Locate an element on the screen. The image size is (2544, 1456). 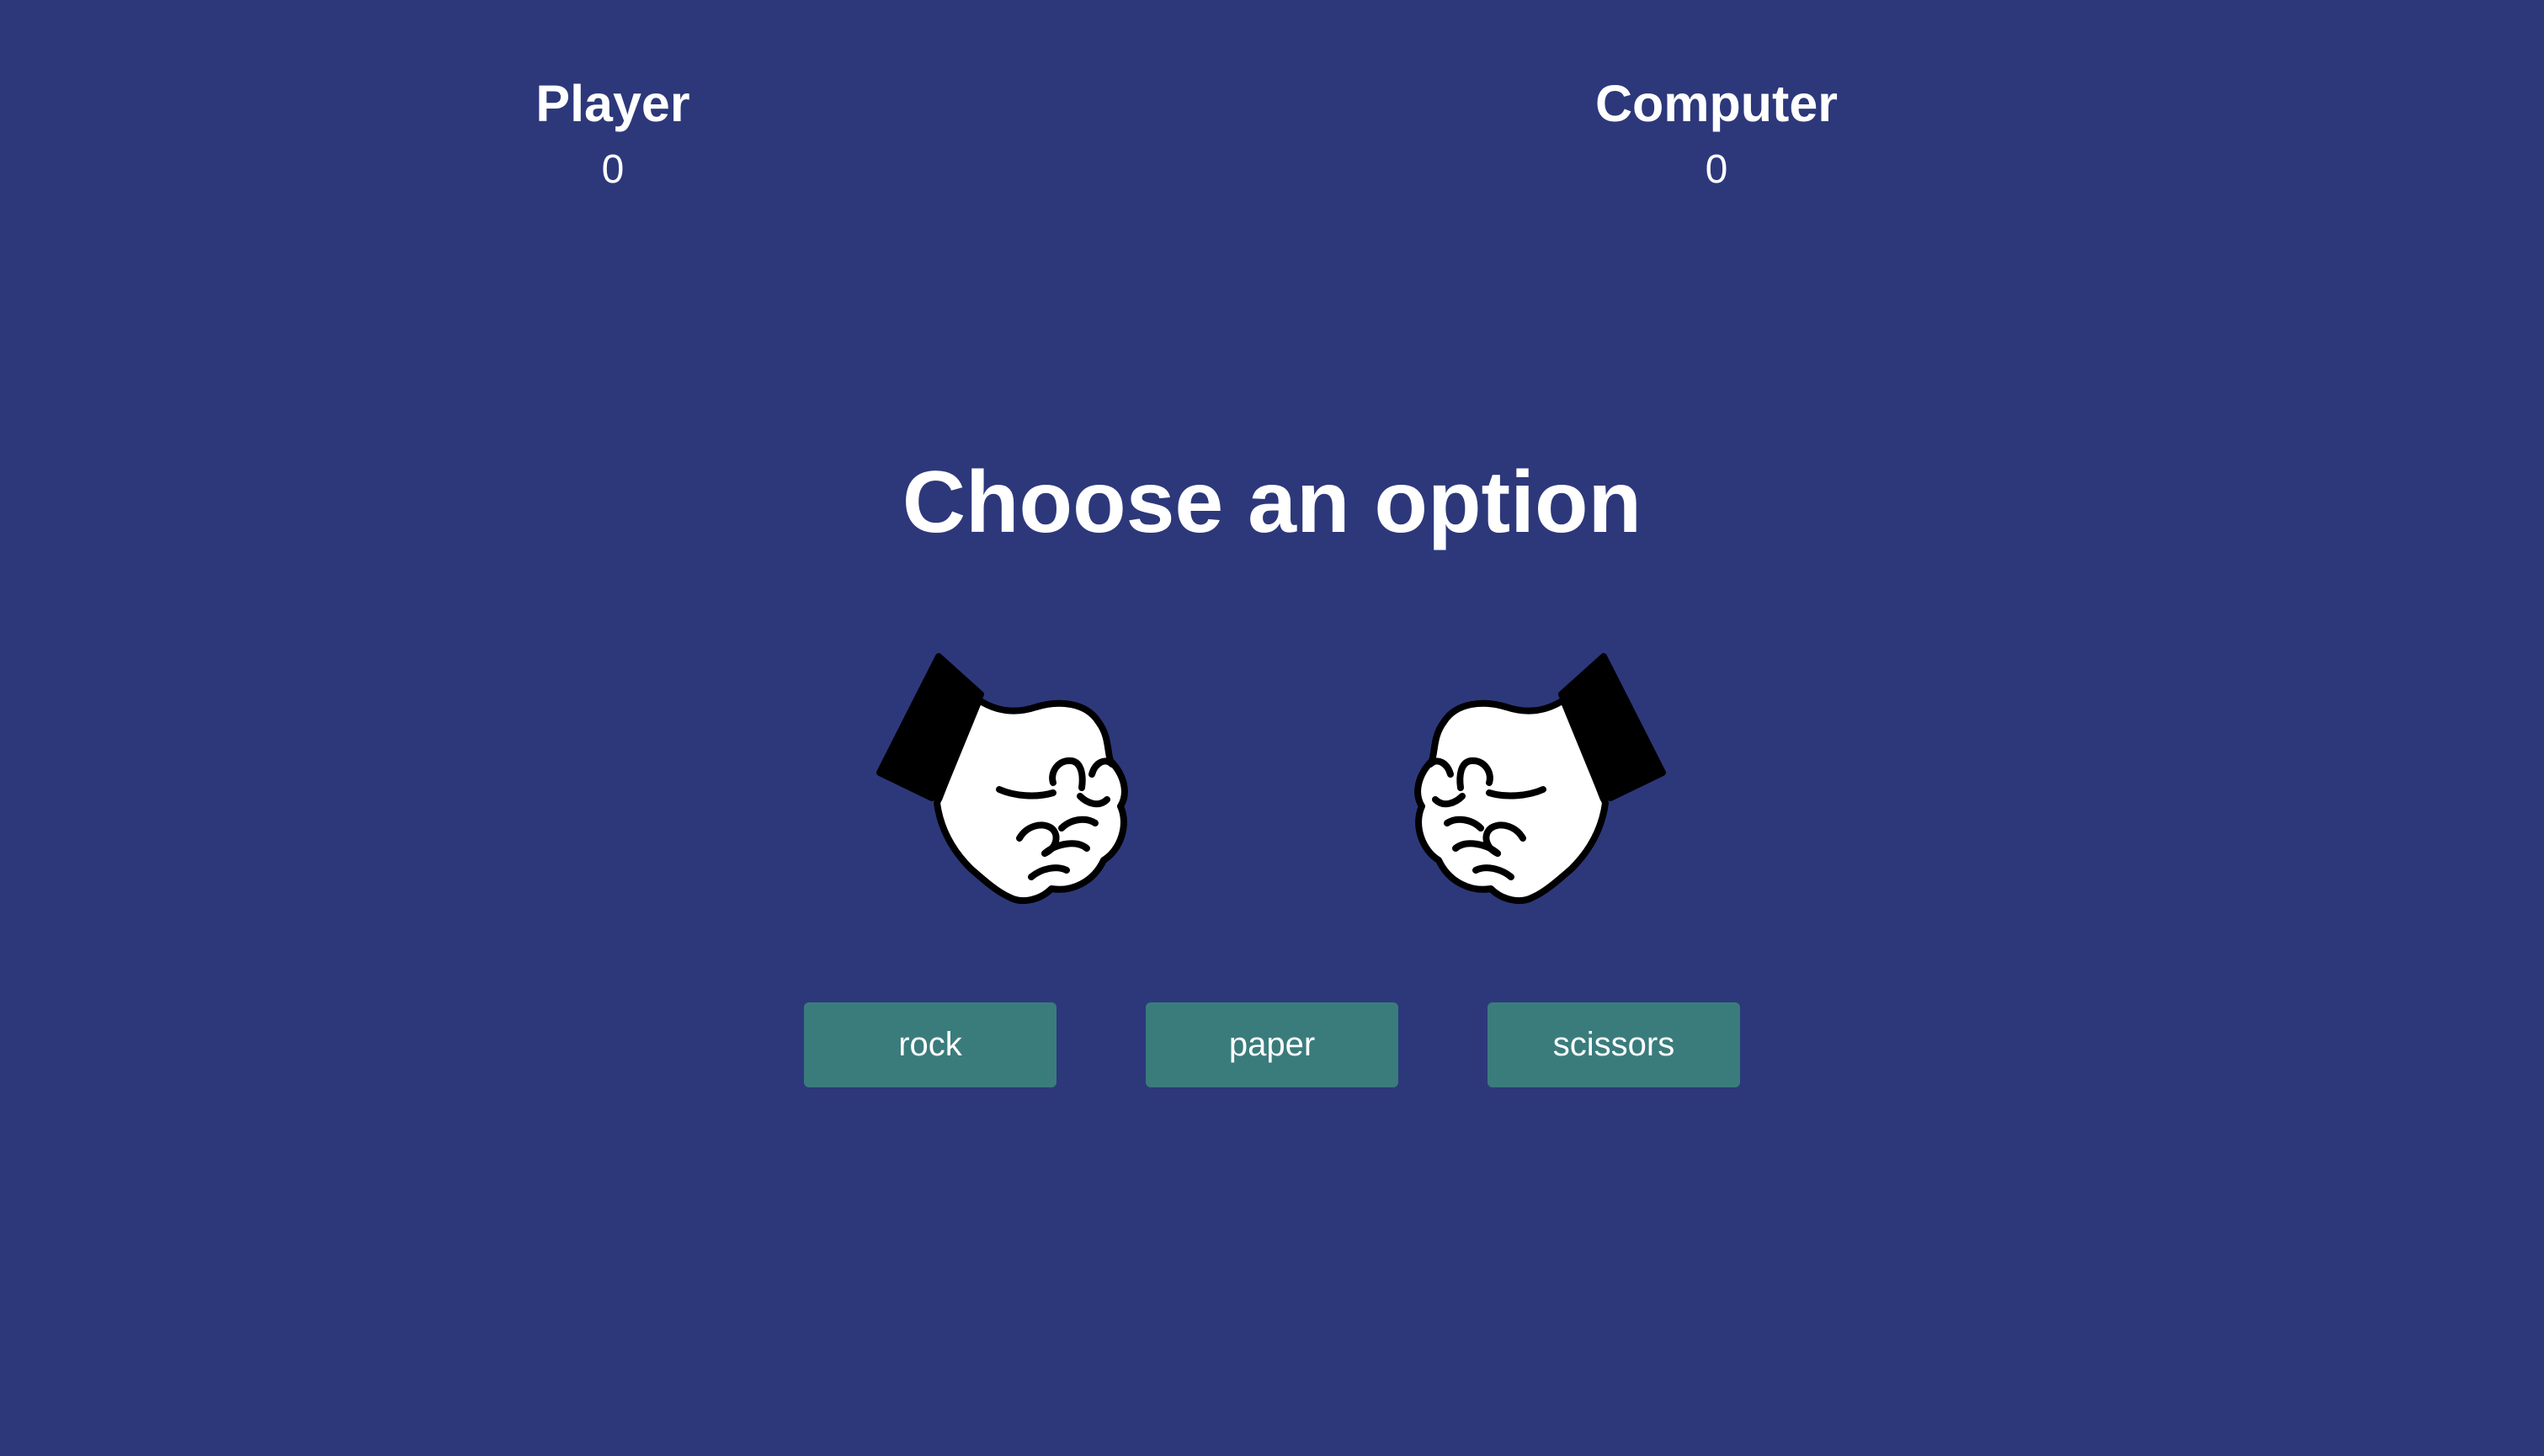
rock-button: rock is located at coordinates (930, 1044).